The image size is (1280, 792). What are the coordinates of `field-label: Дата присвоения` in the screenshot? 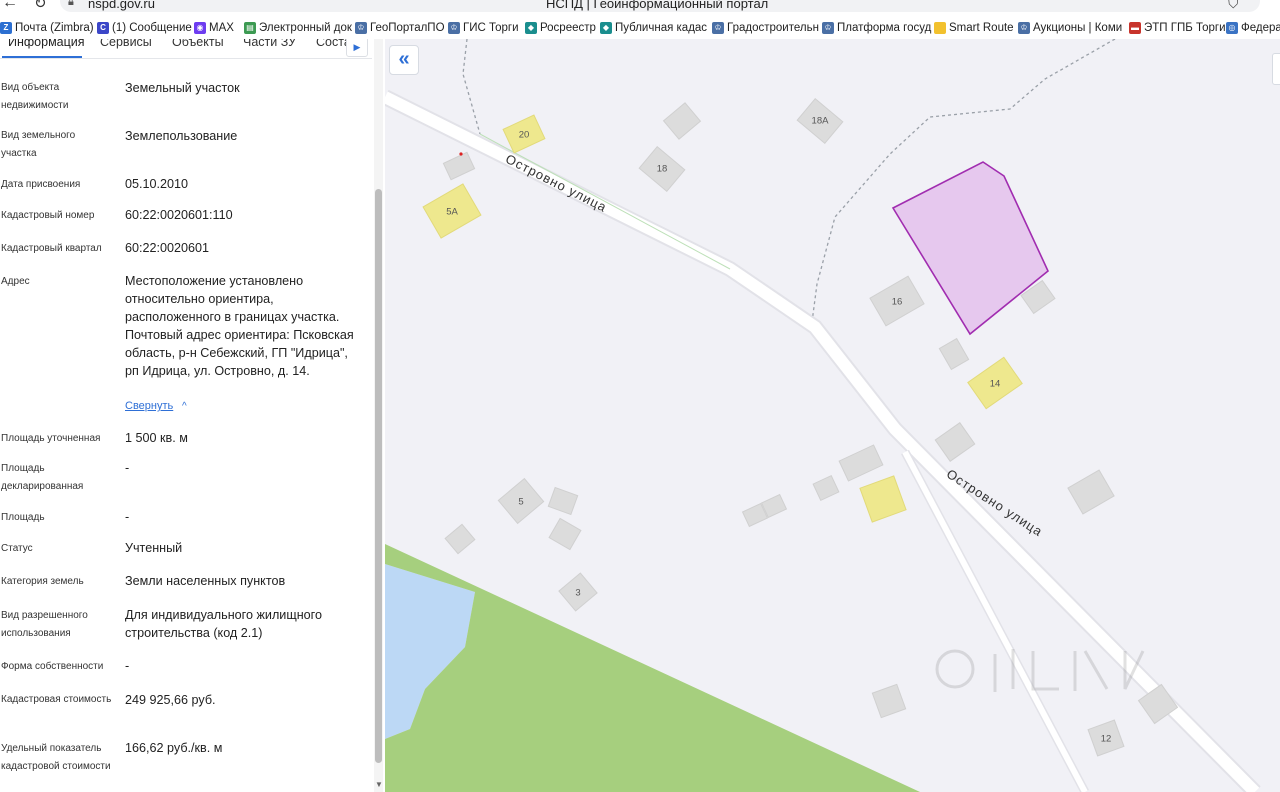 It's located at (41, 184).